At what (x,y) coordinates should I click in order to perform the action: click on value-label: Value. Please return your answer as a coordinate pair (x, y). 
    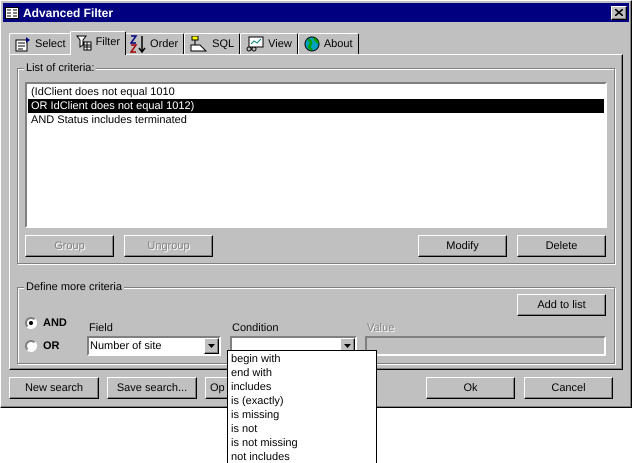
    Looking at the image, I should click on (381, 328).